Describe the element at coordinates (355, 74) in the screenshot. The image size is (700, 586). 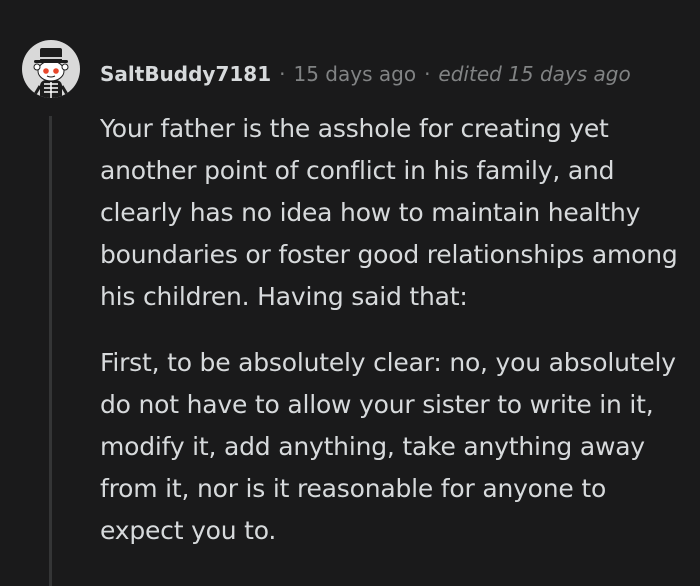
I see `timestamp-link: 15 days ago` at that location.